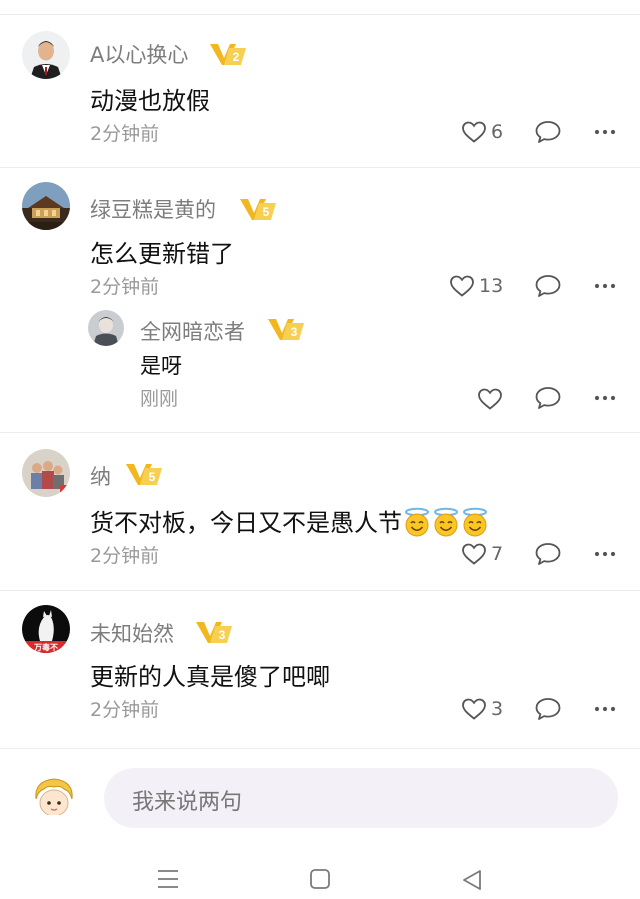 This screenshot has width=640, height=899. What do you see at coordinates (159, 399) in the screenshot?
I see `reply-time: 刚刚` at bounding box center [159, 399].